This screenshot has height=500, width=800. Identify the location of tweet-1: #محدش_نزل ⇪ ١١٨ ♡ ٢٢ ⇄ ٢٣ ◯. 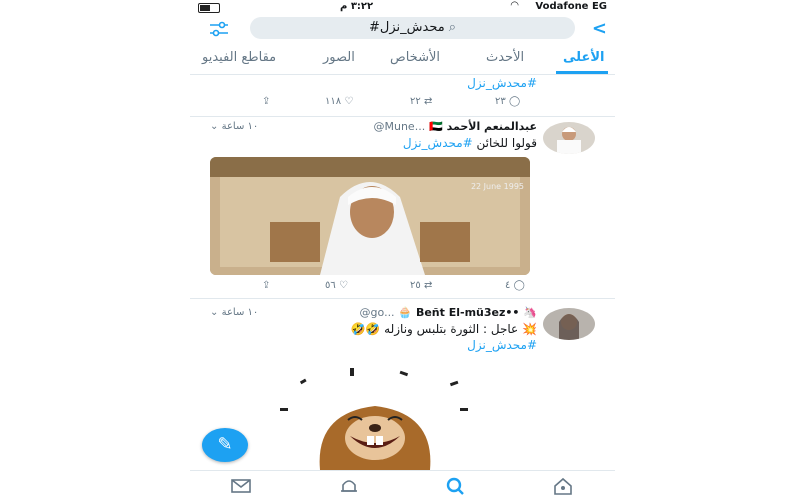
(402, 95).